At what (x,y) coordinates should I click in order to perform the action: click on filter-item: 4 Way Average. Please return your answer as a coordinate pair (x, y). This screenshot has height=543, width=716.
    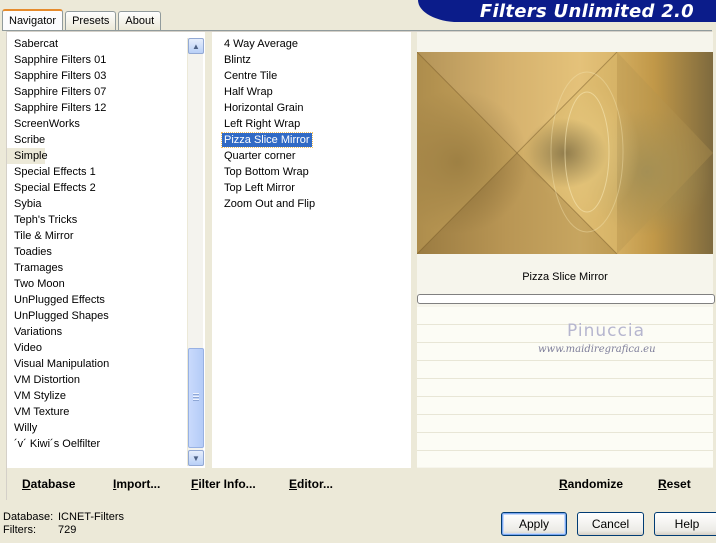
    Looking at the image, I should click on (312, 44).